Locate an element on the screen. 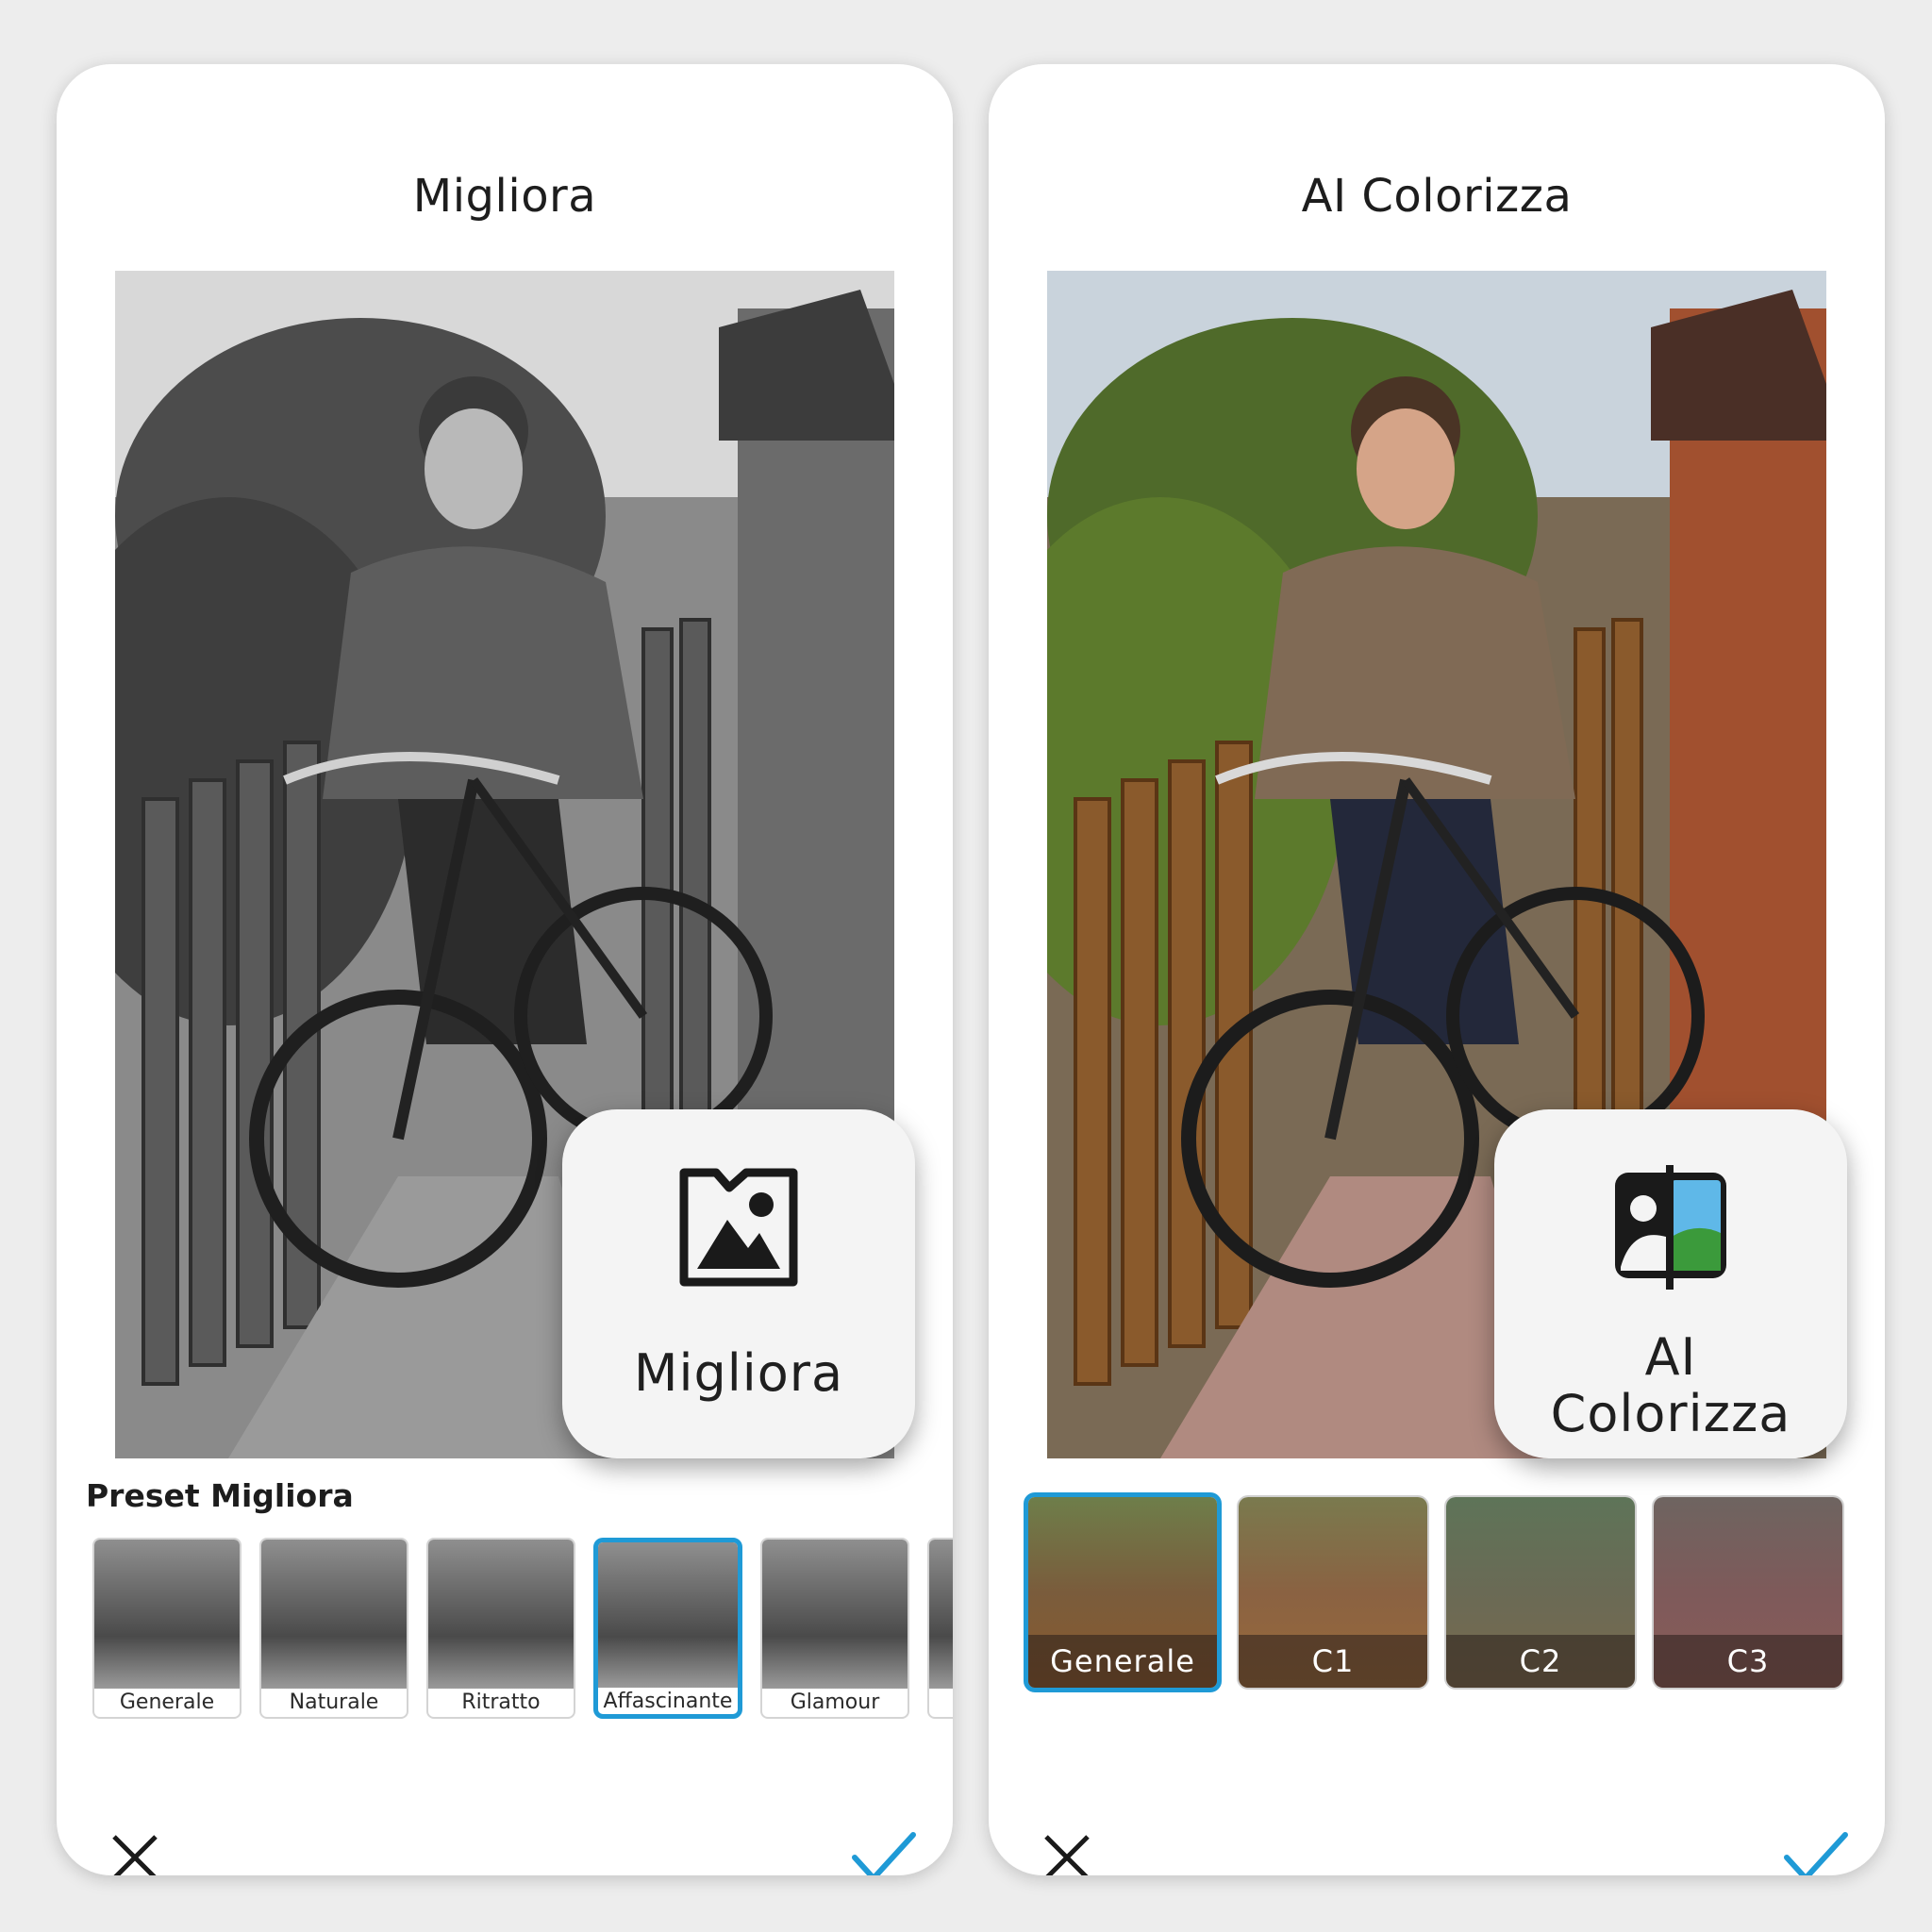 Image resolution: width=1932 pixels, height=1932 pixels. preset-c1: C1 is located at coordinates (1333, 1593).